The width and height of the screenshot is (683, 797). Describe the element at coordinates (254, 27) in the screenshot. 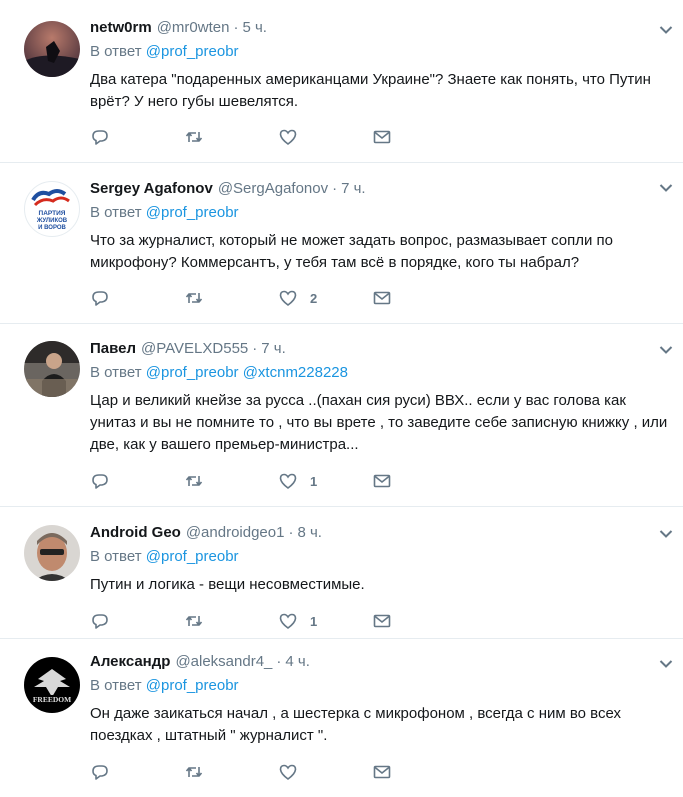

I see `timestamp: 5 ч.` at that location.